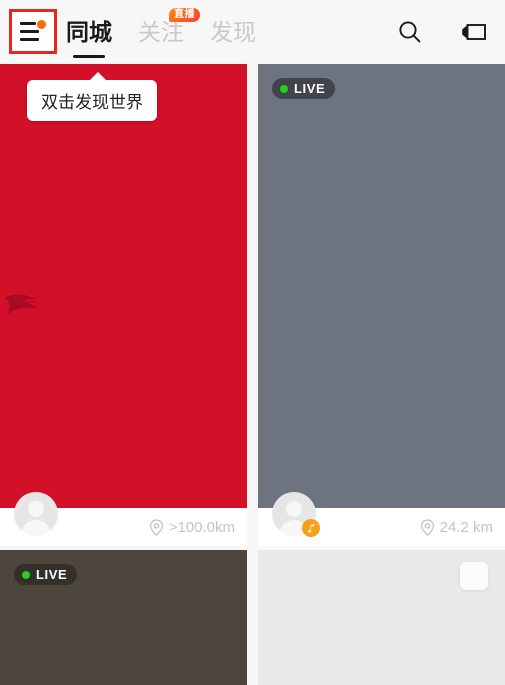 This screenshot has height=685, width=505. What do you see at coordinates (184, 15) in the screenshot?
I see `tab-guanzhu-live-badge: 直播` at bounding box center [184, 15].